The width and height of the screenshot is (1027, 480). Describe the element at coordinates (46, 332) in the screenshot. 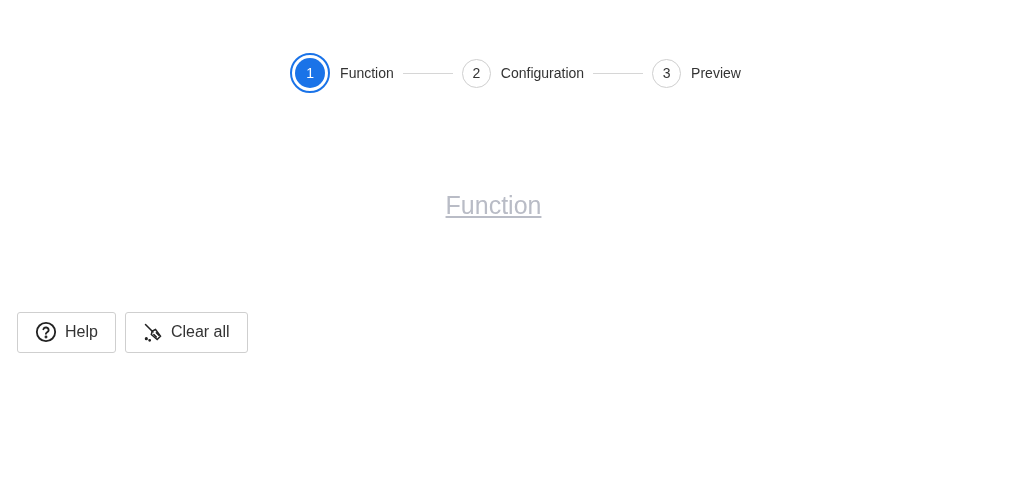

I see `help-icon` at that location.